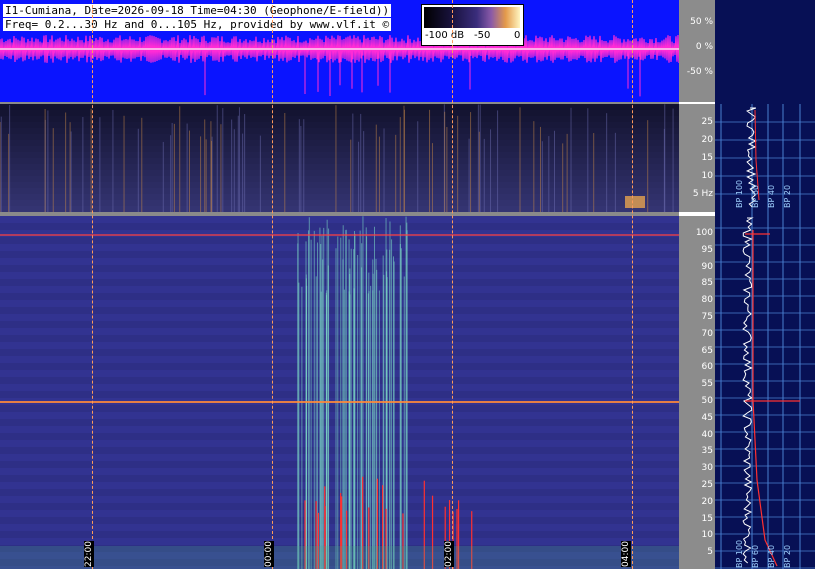 This screenshot has height=569, width=815. Describe the element at coordinates (482, 35) in the screenshot. I see `colorbar-mid-label: -50` at that location.